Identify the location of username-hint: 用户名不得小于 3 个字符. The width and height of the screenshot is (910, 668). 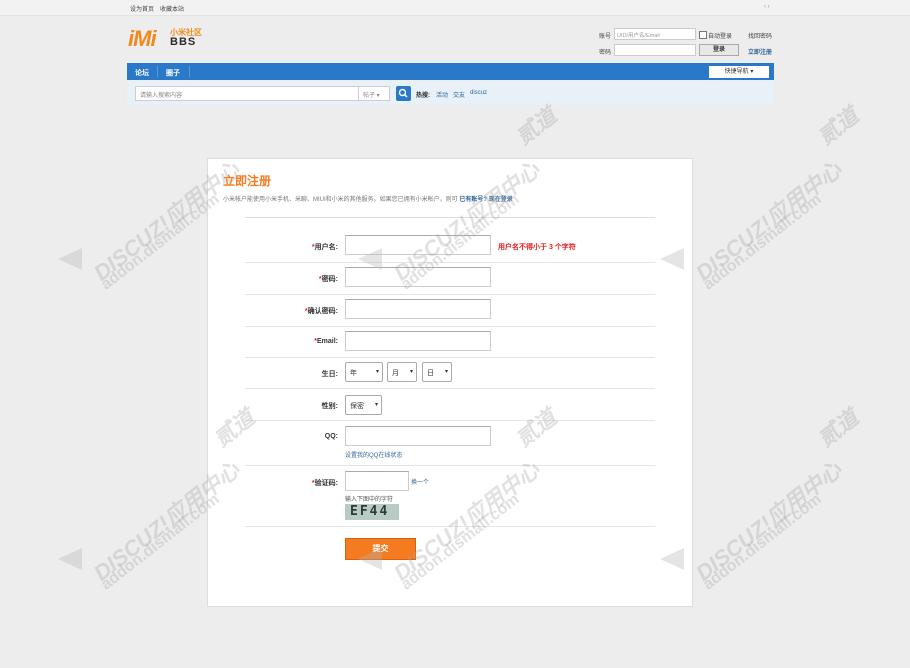
(537, 247).